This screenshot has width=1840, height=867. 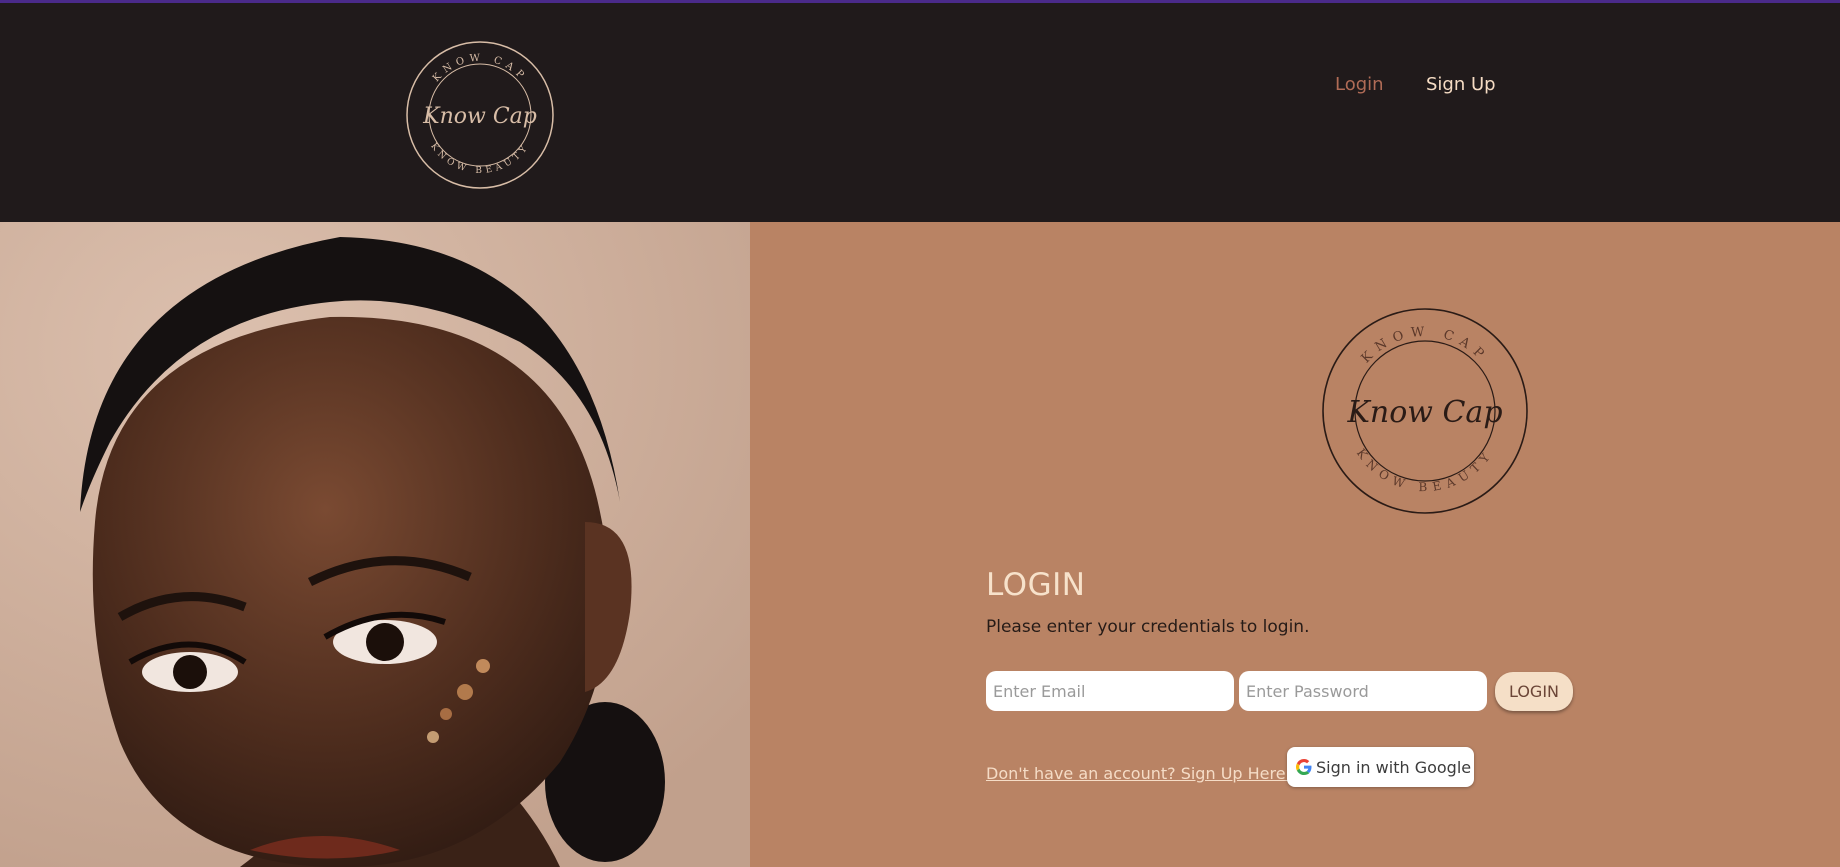 What do you see at coordinates (1139, 773) in the screenshot?
I see `signup-link: Don't have an account? Sign Up Here!` at bounding box center [1139, 773].